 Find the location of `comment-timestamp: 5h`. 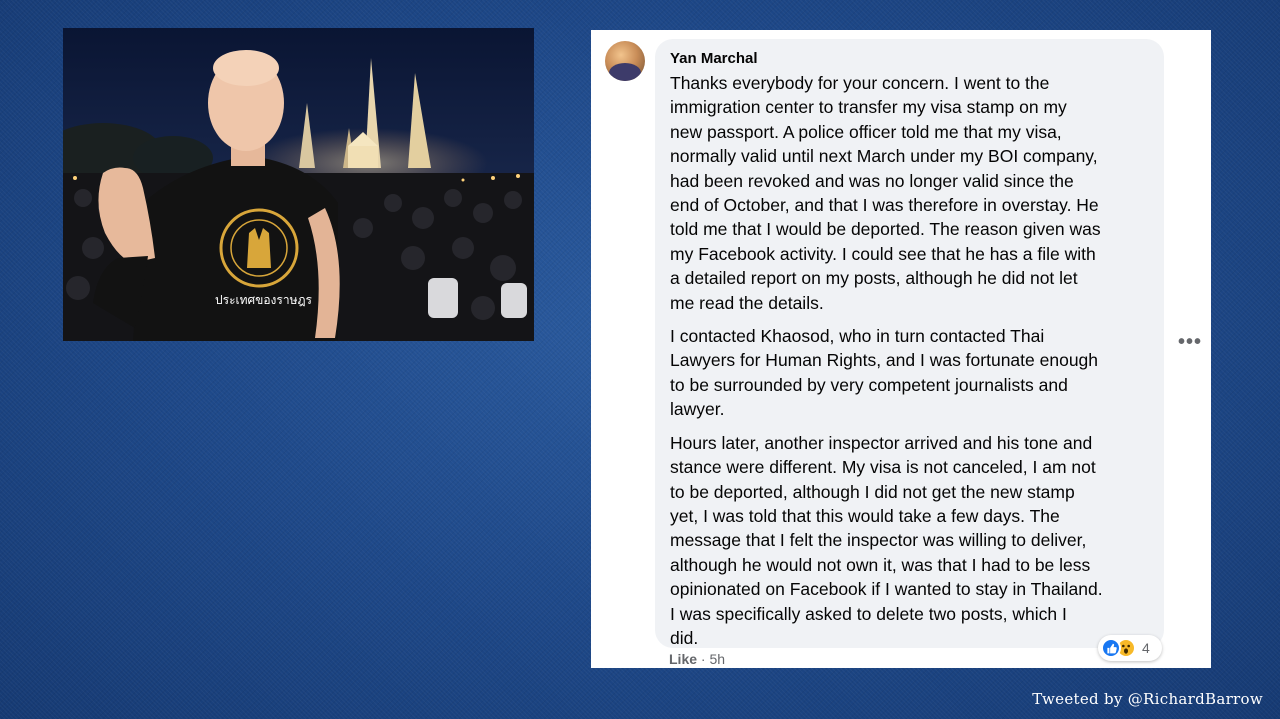

comment-timestamp: 5h is located at coordinates (717, 659).